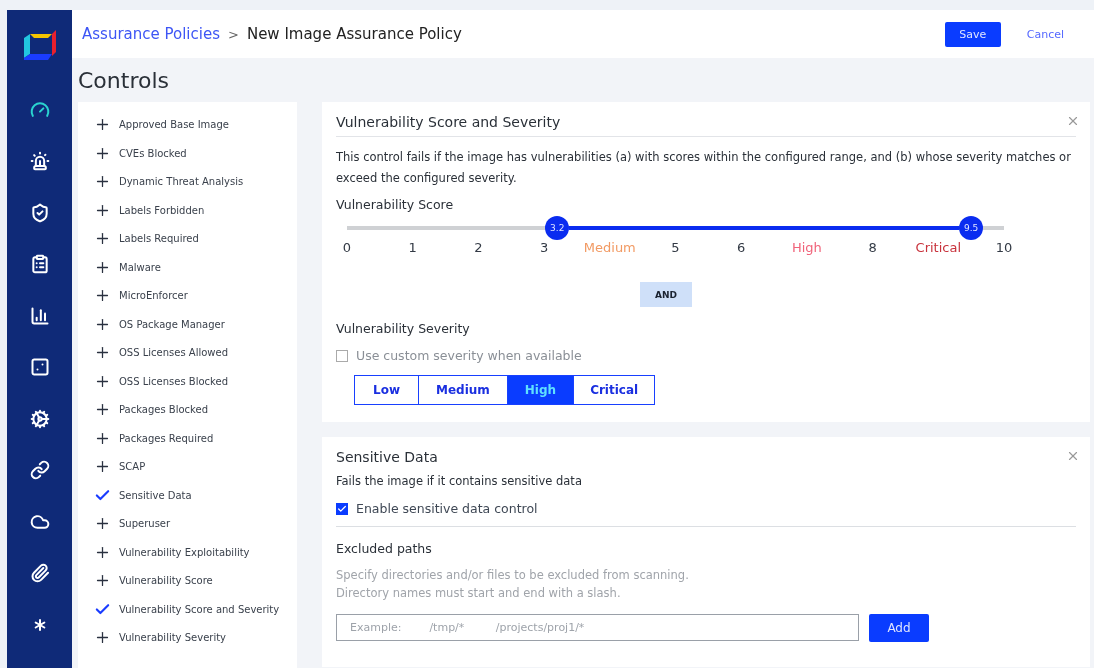 The image size is (1094, 668). What do you see at coordinates (412, 247) in the screenshot?
I see `scale-label: 1` at bounding box center [412, 247].